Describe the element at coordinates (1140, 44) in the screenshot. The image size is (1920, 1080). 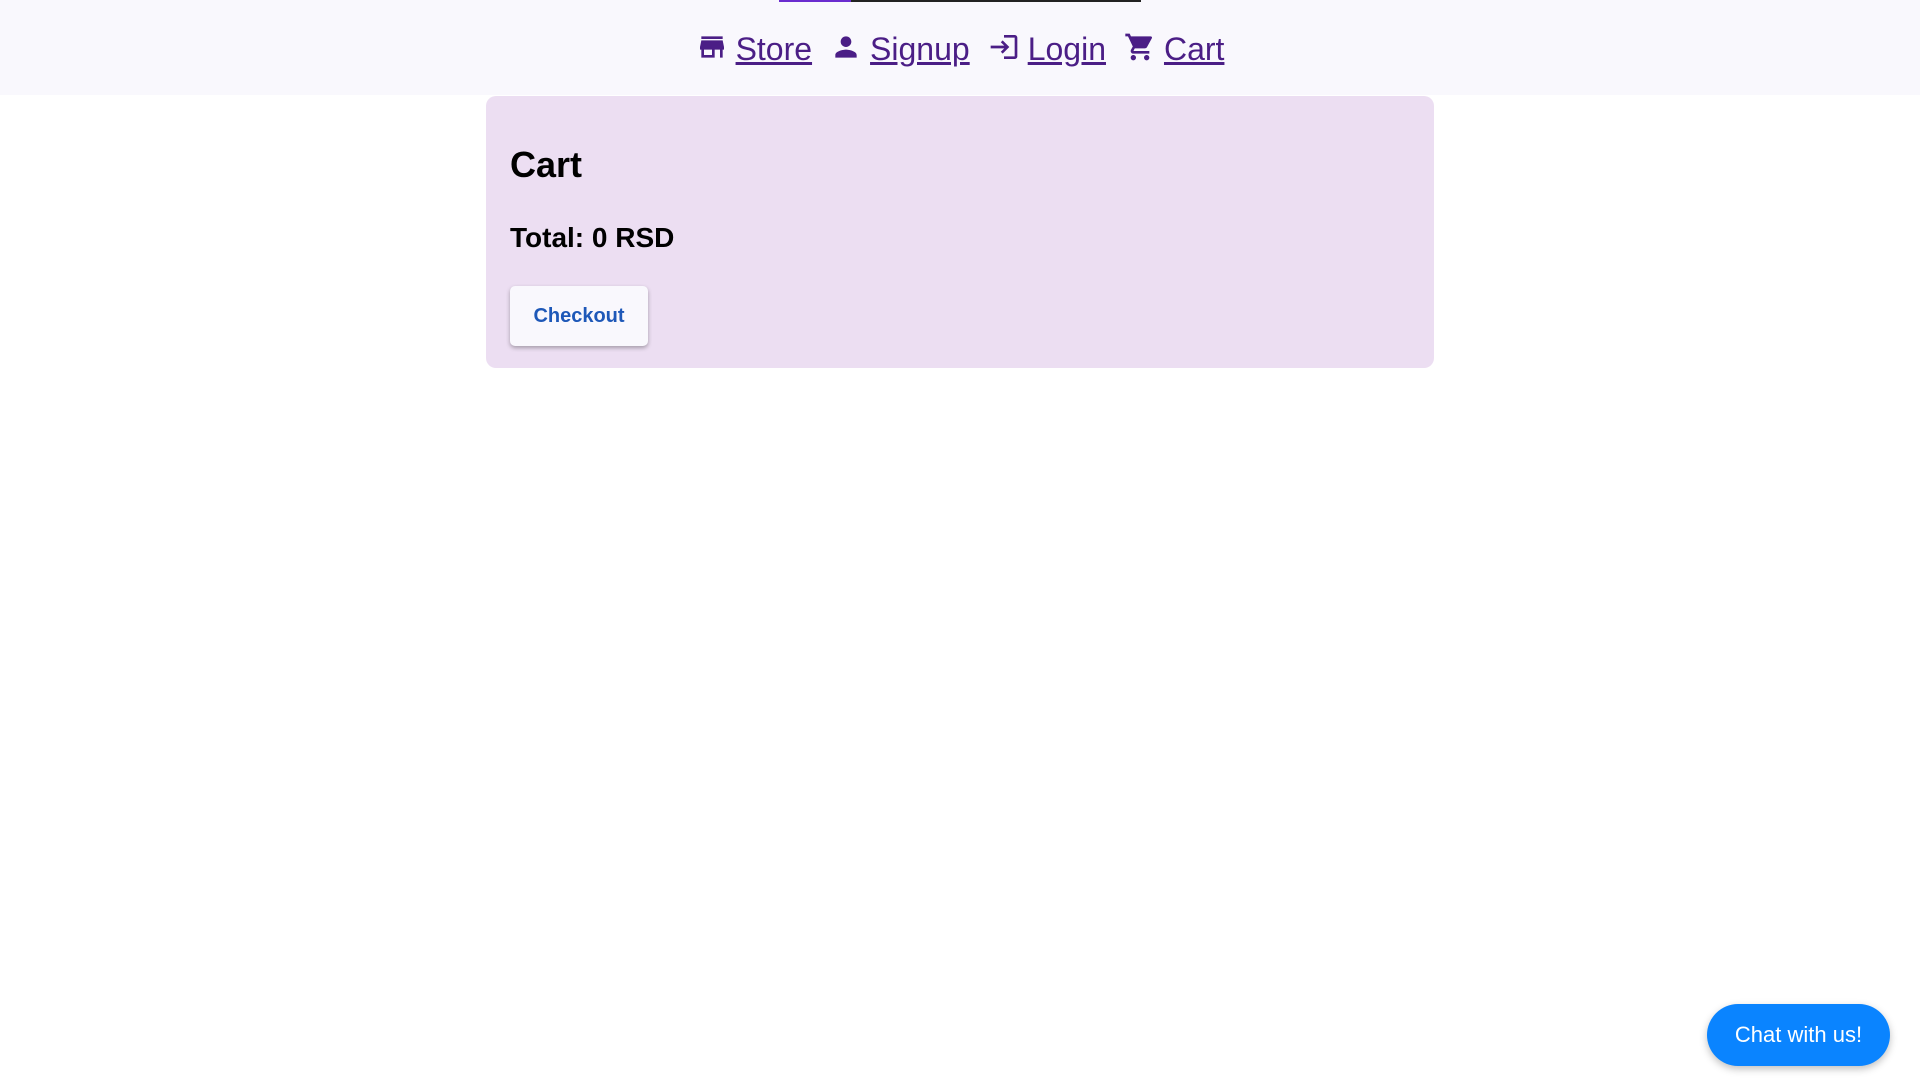
I see `cart-icon` at that location.